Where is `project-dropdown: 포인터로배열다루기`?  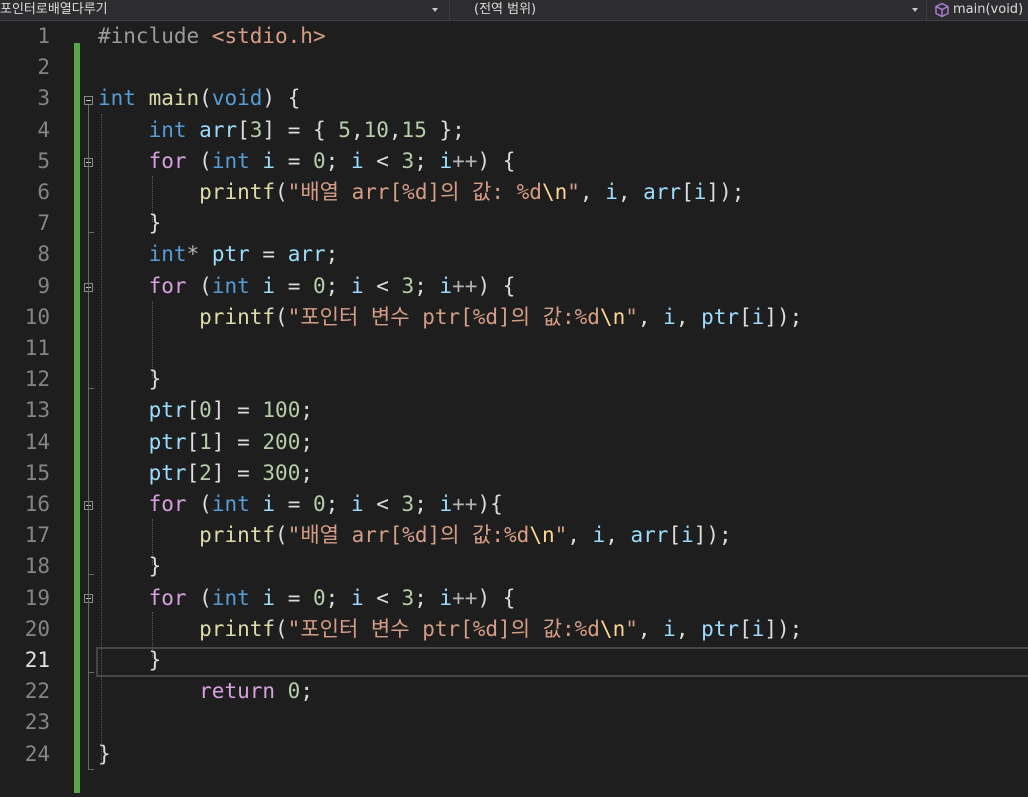 project-dropdown: 포인터로배열다루기 is located at coordinates (222, 10).